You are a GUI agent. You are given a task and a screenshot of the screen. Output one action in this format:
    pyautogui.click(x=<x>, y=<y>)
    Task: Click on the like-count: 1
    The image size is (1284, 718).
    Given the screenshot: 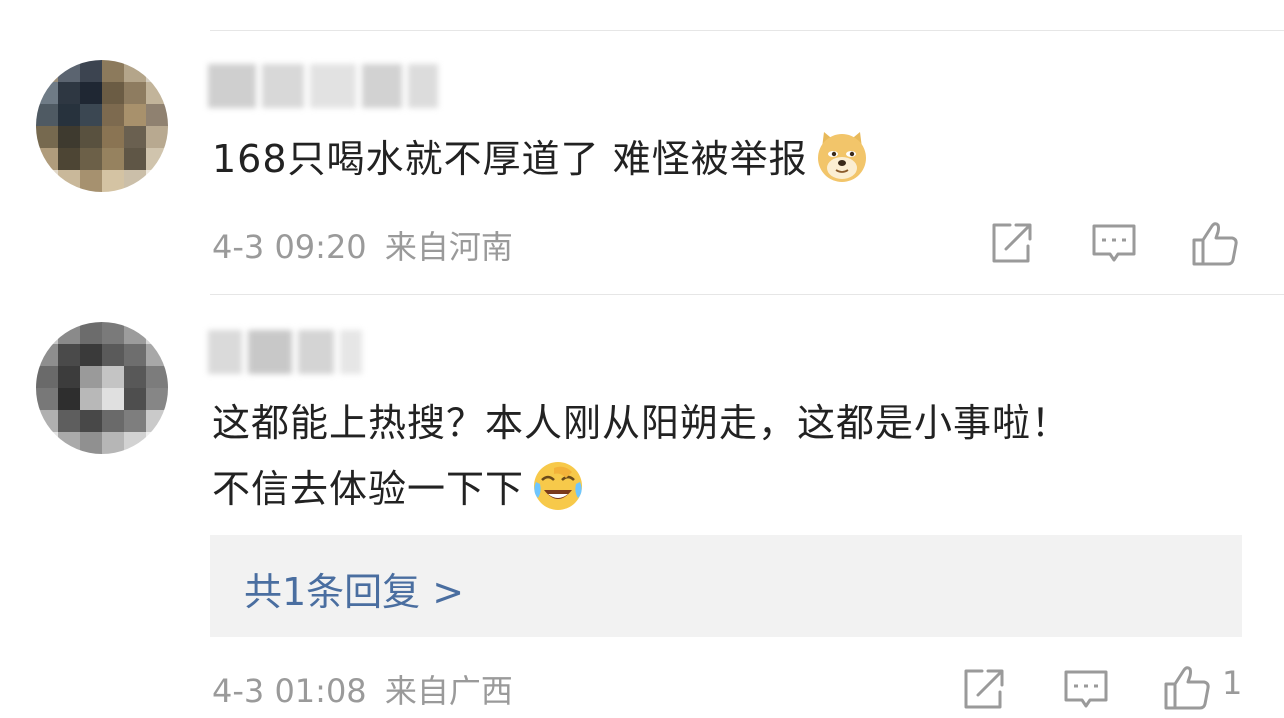 What is the action you would take?
    pyautogui.click(x=1232, y=683)
    